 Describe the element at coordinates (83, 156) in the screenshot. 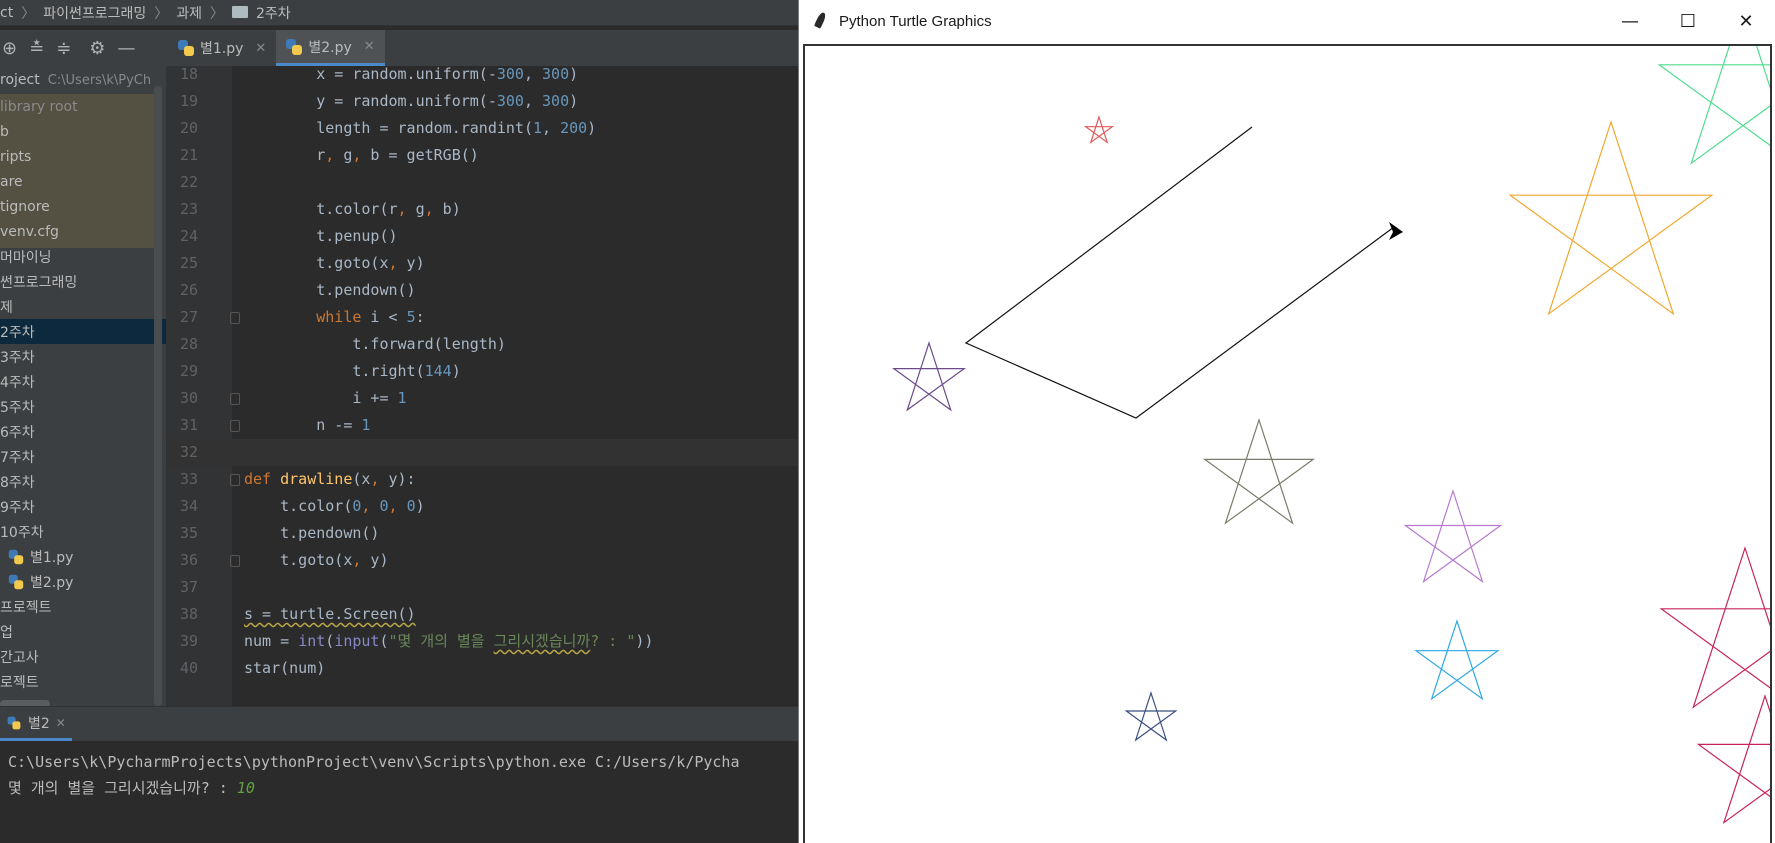

I see `tree-folder: ripts` at that location.